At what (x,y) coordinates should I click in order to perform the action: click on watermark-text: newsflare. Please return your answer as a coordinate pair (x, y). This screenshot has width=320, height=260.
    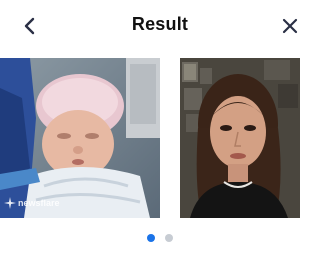
    Looking at the image, I should click on (39, 203).